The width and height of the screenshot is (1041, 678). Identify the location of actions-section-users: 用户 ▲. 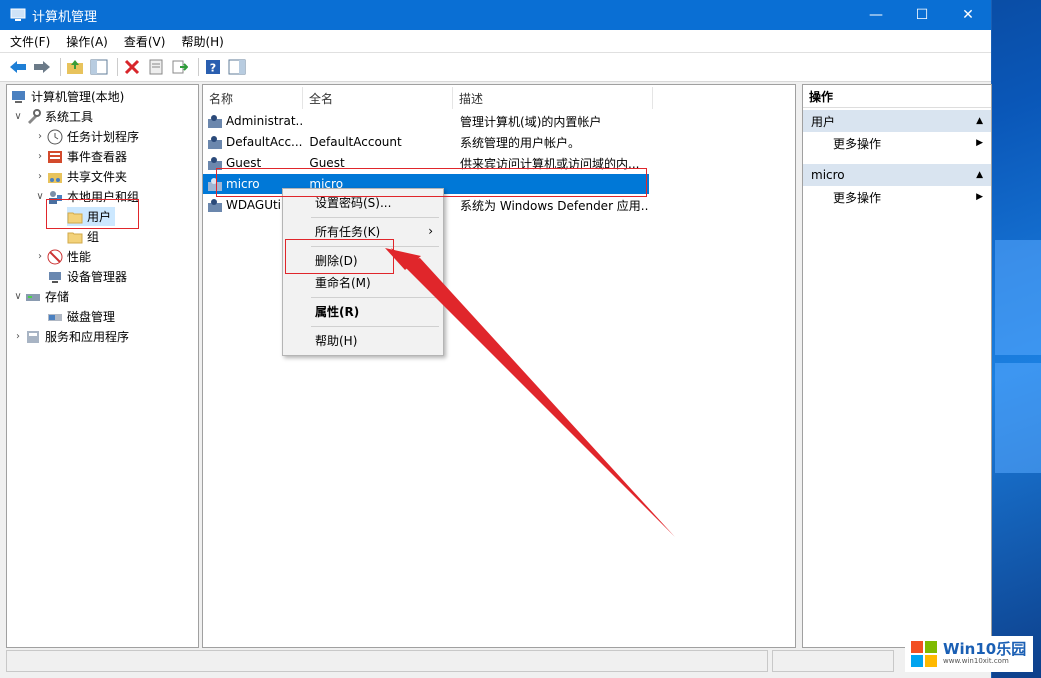
(897, 121).